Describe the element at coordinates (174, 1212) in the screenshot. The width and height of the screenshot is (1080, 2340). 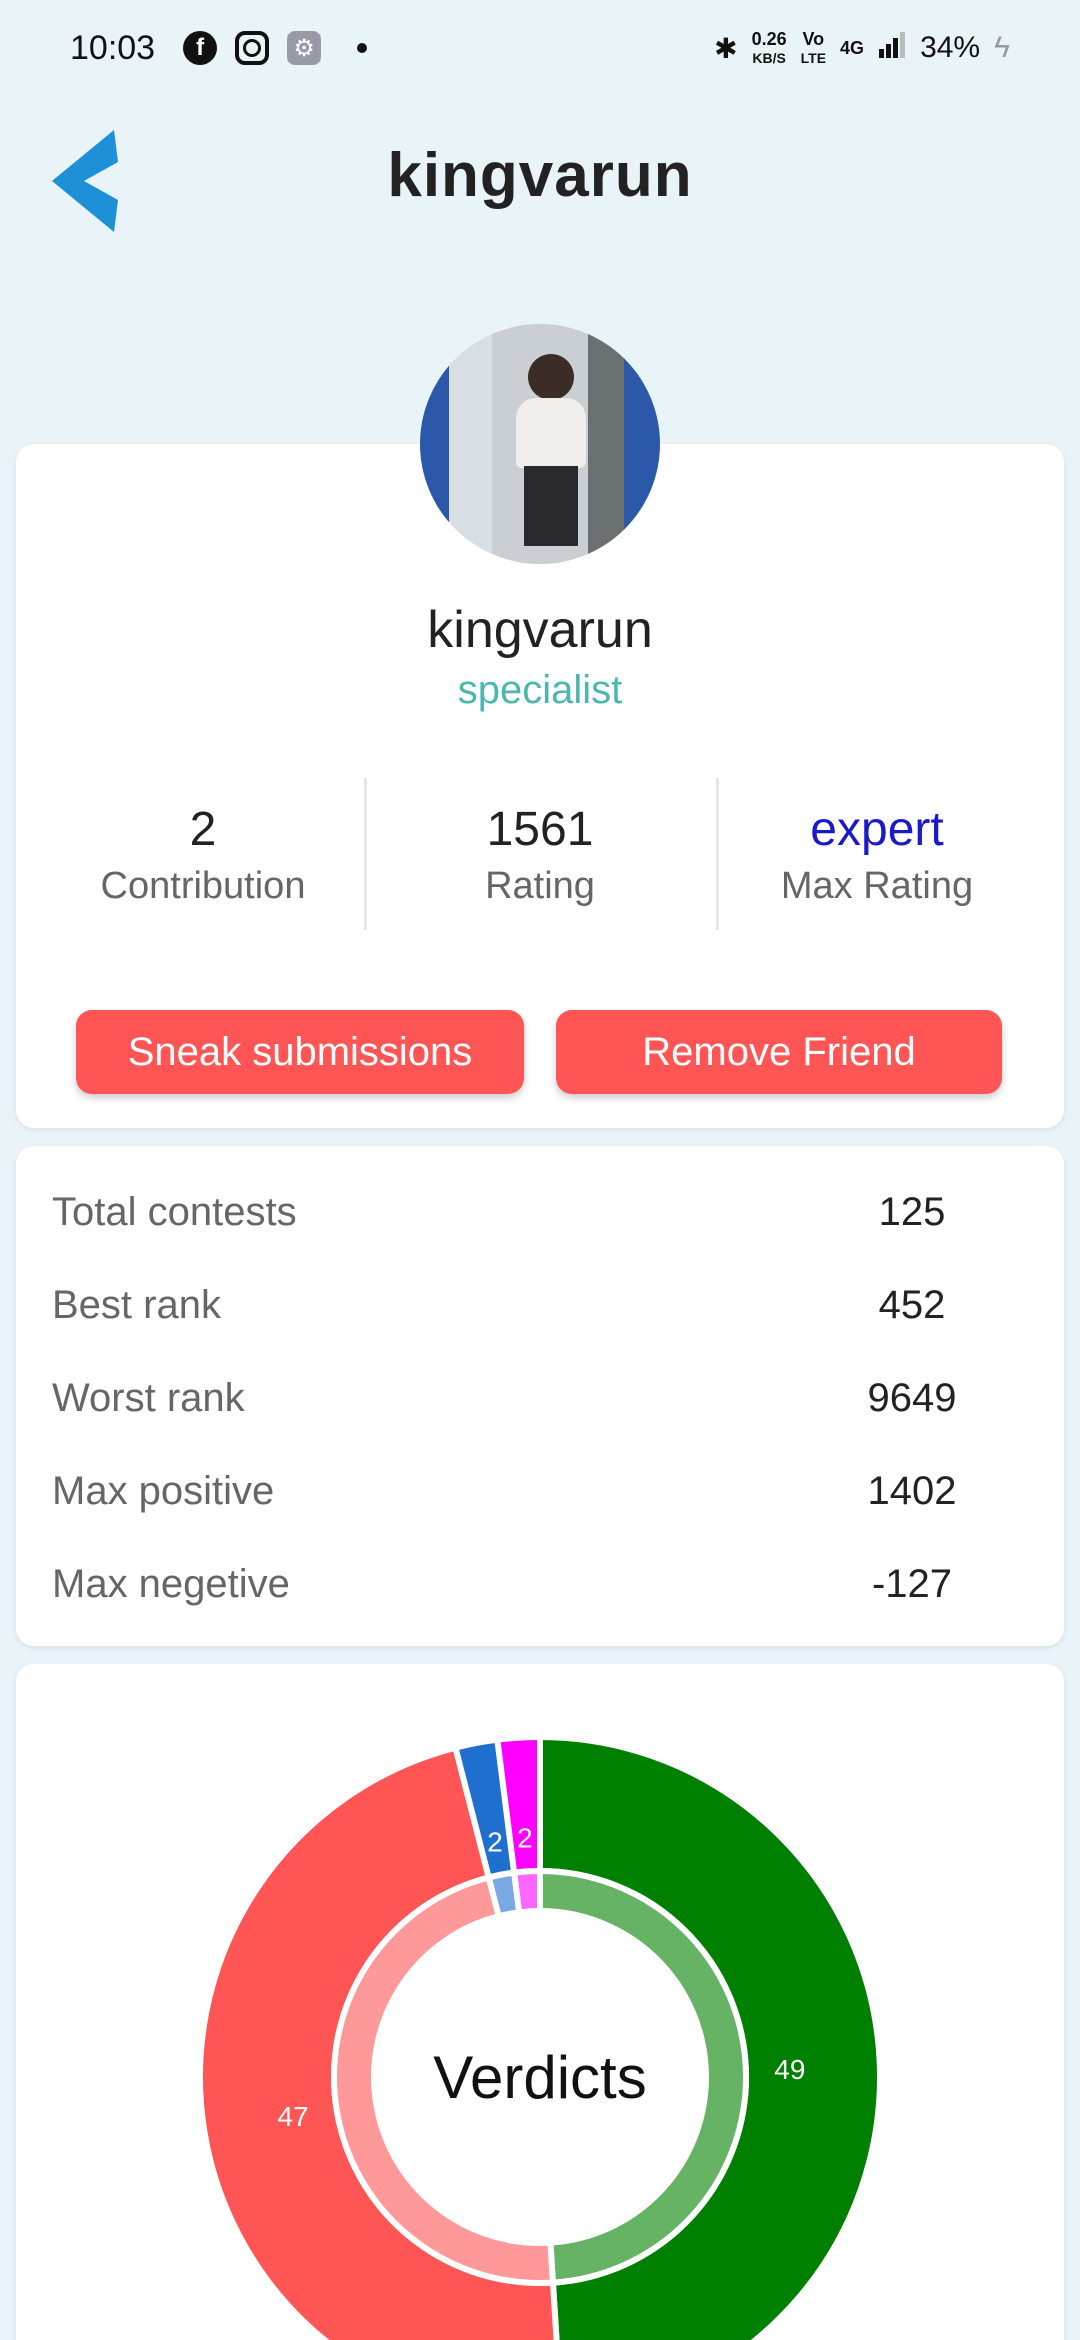
I see `stat-row-label: Total contests` at that location.